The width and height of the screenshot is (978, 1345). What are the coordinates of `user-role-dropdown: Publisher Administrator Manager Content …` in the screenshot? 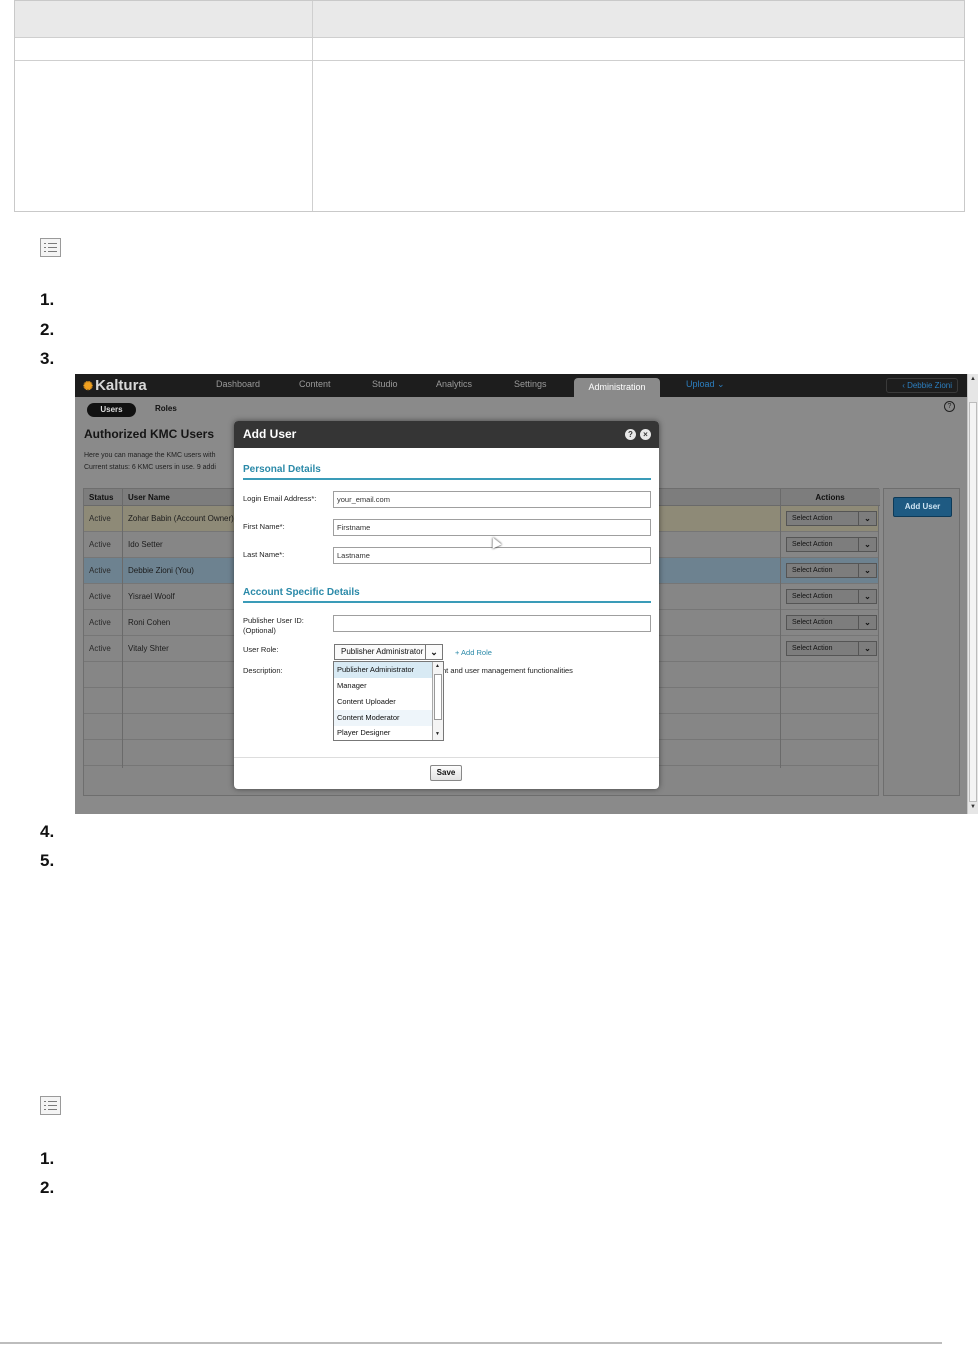 It's located at (388, 701).